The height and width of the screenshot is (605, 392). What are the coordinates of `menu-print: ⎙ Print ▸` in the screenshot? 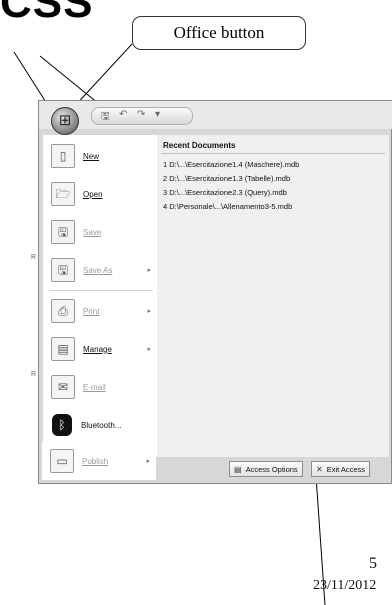 It's located at (100, 311).